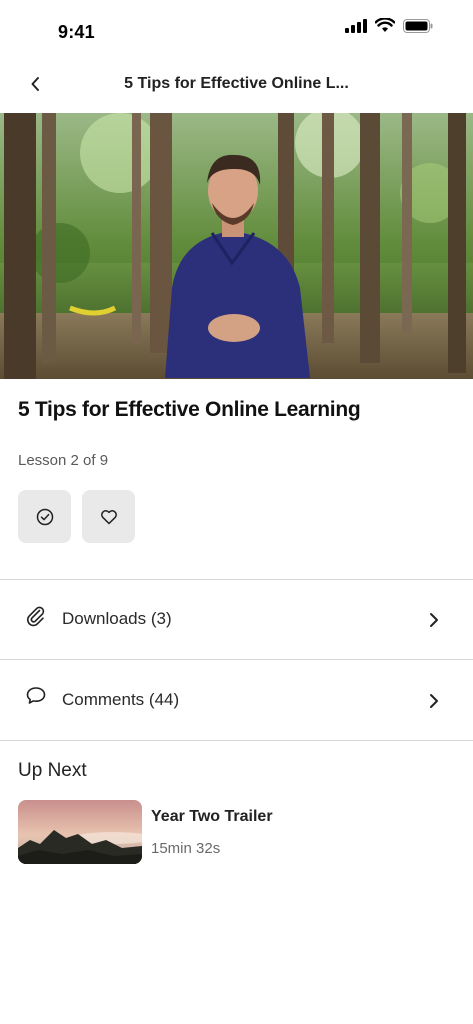 This screenshot has height=1024, width=473. I want to click on up-next-duration: 15min 32s, so click(186, 848).